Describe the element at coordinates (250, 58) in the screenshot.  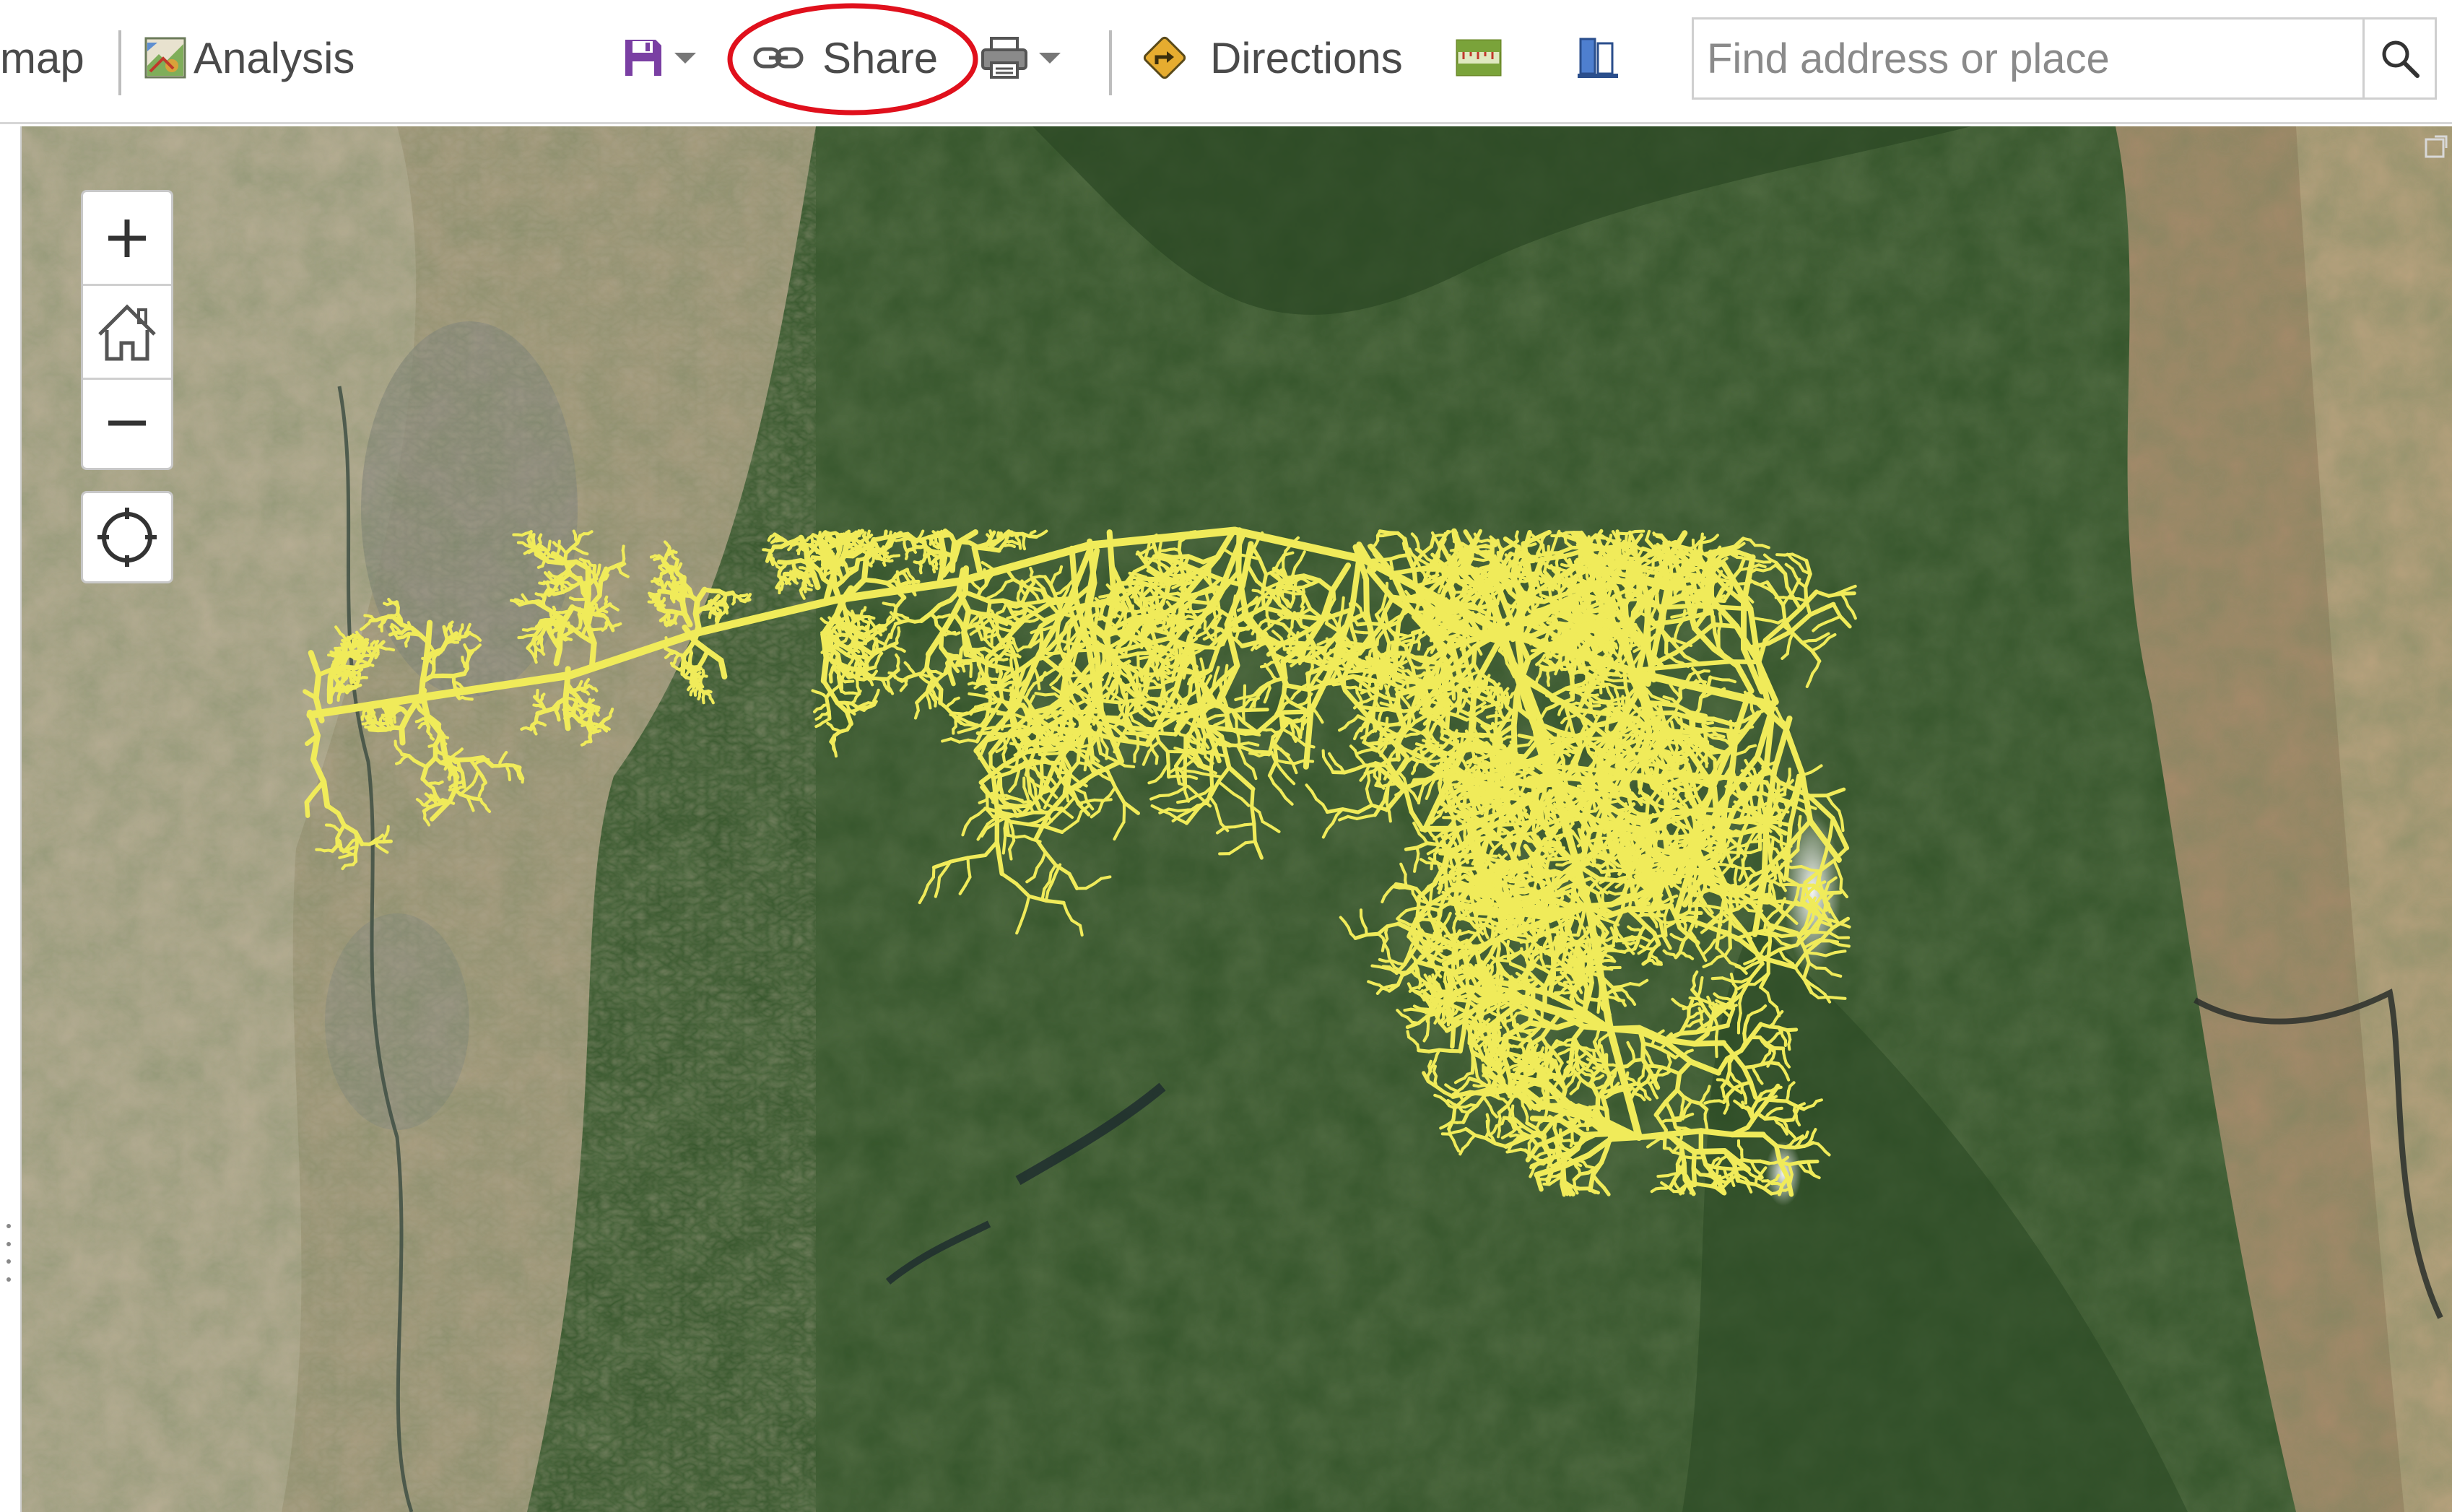
I see `analysis-button: Analysis` at that location.